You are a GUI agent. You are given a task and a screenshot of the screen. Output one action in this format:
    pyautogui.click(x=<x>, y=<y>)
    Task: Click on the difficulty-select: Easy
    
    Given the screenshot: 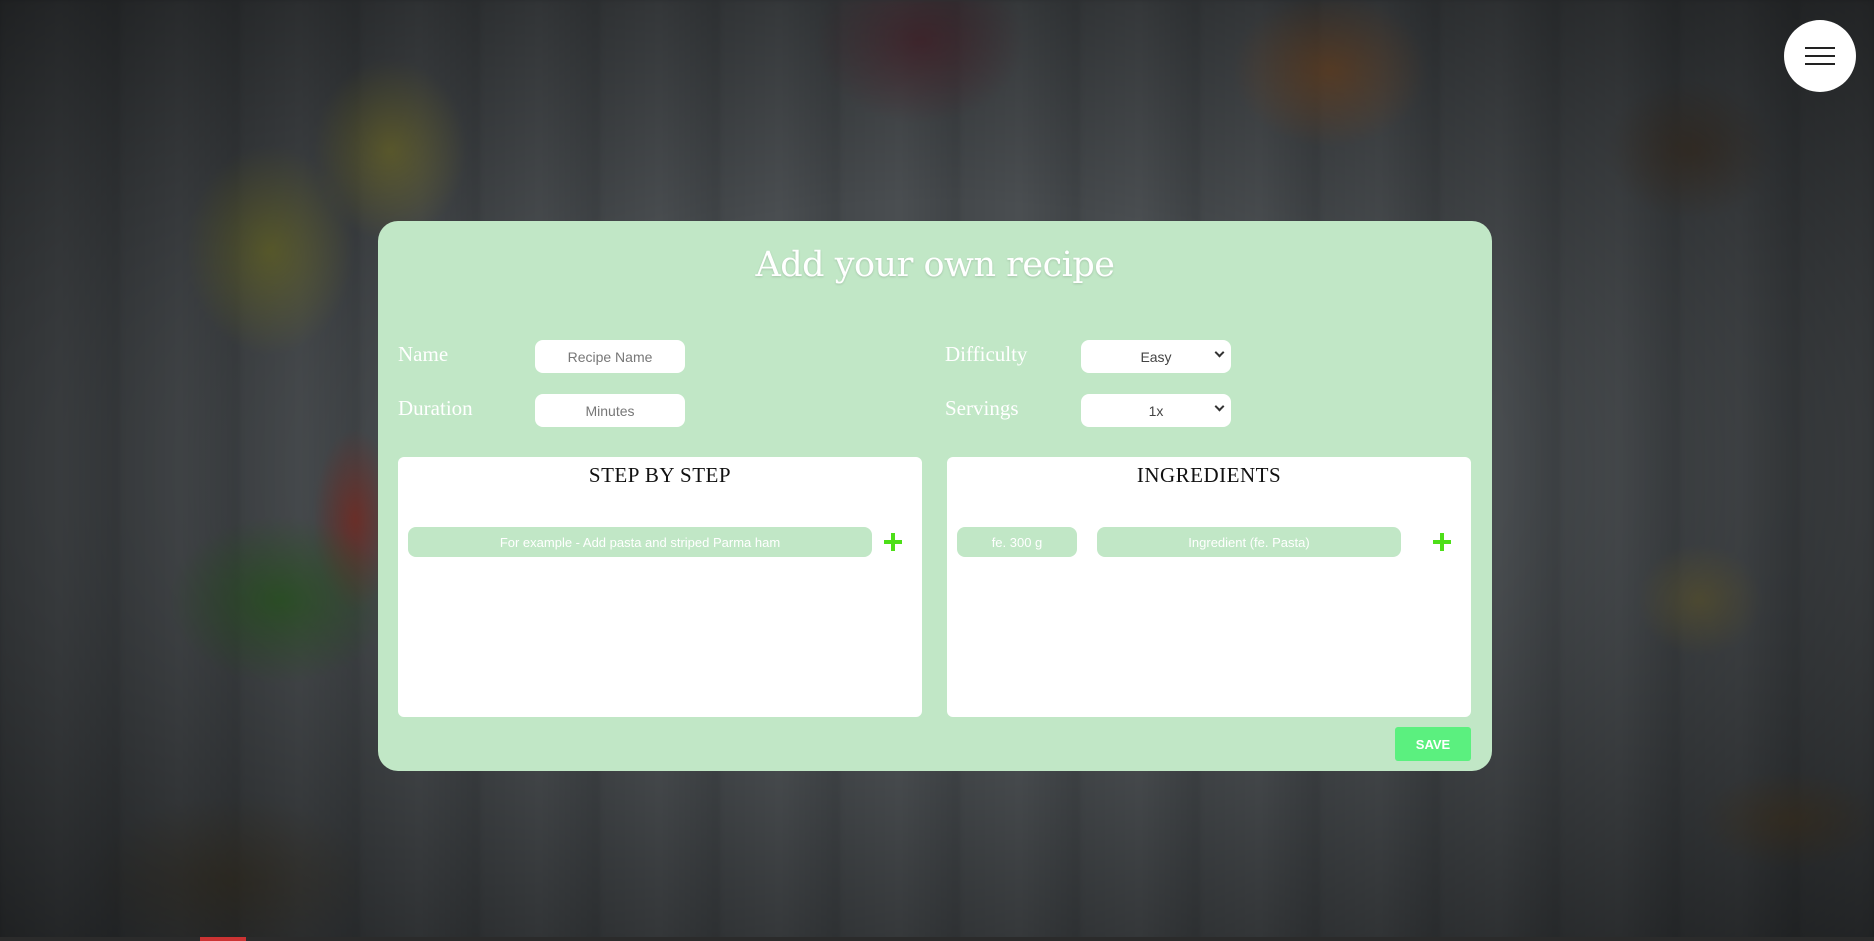 What is the action you would take?
    pyautogui.click(x=1156, y=356)
    